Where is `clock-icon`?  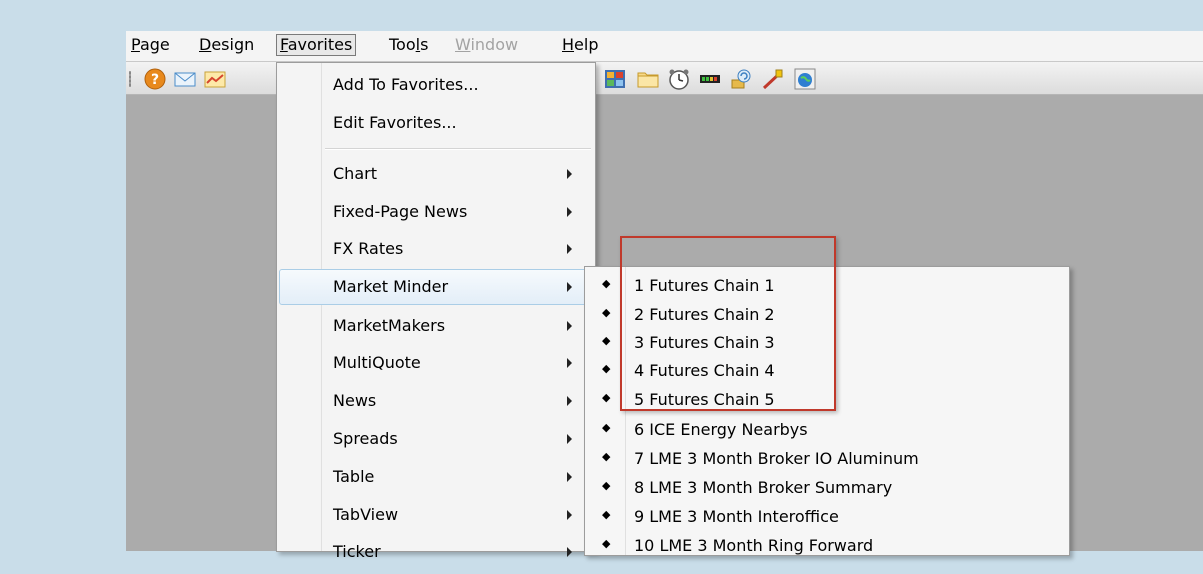
clock-icon is located at coordinates (679, 79).